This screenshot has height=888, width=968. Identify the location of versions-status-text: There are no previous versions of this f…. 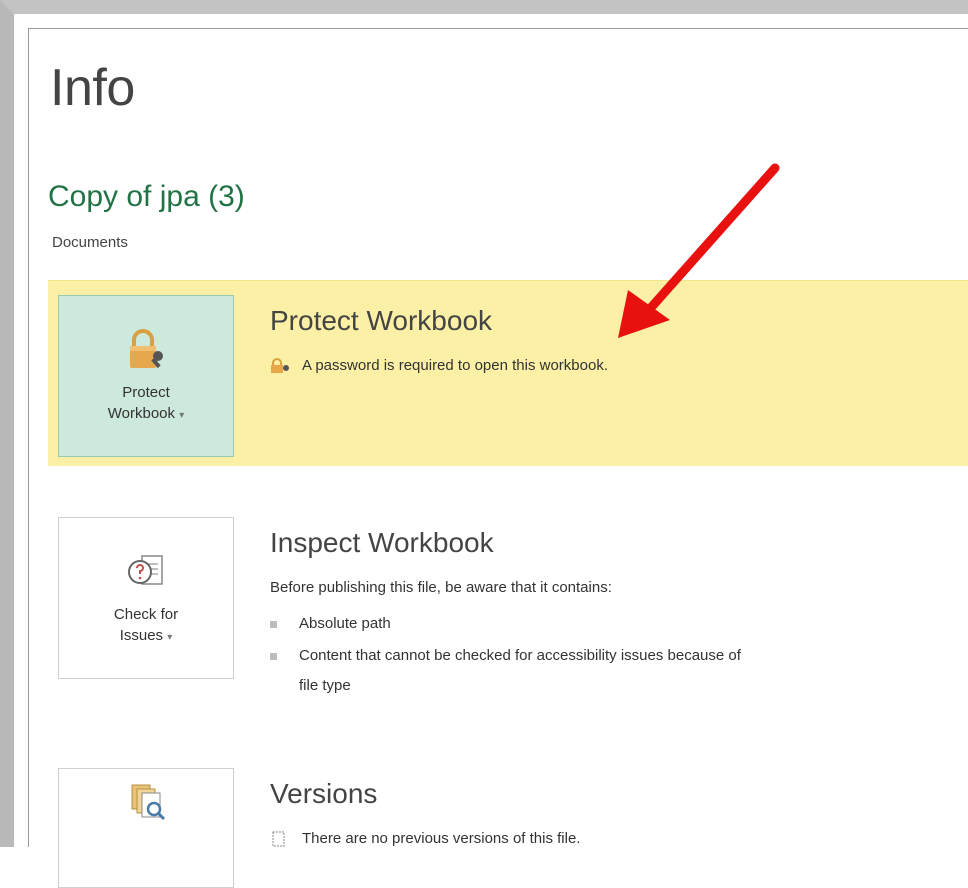
(441, 838).